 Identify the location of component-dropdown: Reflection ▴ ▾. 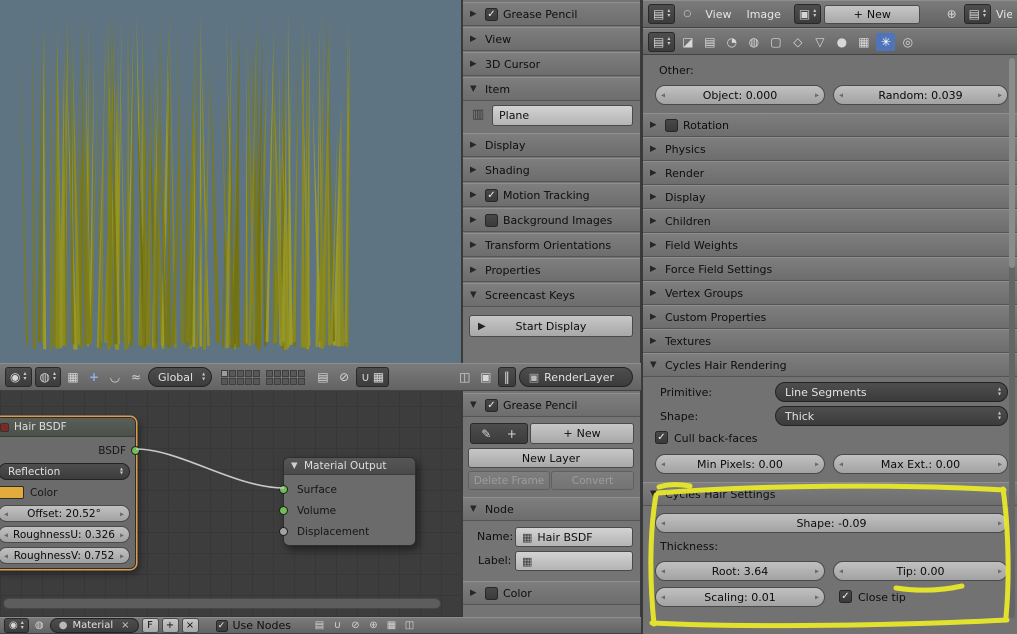
(65, 471).